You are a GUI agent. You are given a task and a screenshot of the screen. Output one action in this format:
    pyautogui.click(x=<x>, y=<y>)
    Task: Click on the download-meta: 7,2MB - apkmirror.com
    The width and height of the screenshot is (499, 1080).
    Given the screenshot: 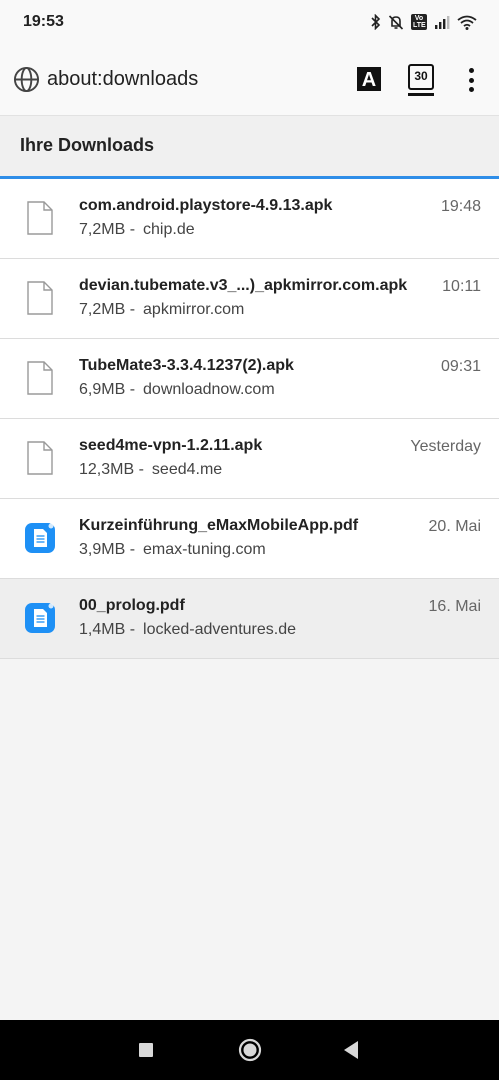 What is the action you would take?
    pyautogui.click(x=161, y=310)
    